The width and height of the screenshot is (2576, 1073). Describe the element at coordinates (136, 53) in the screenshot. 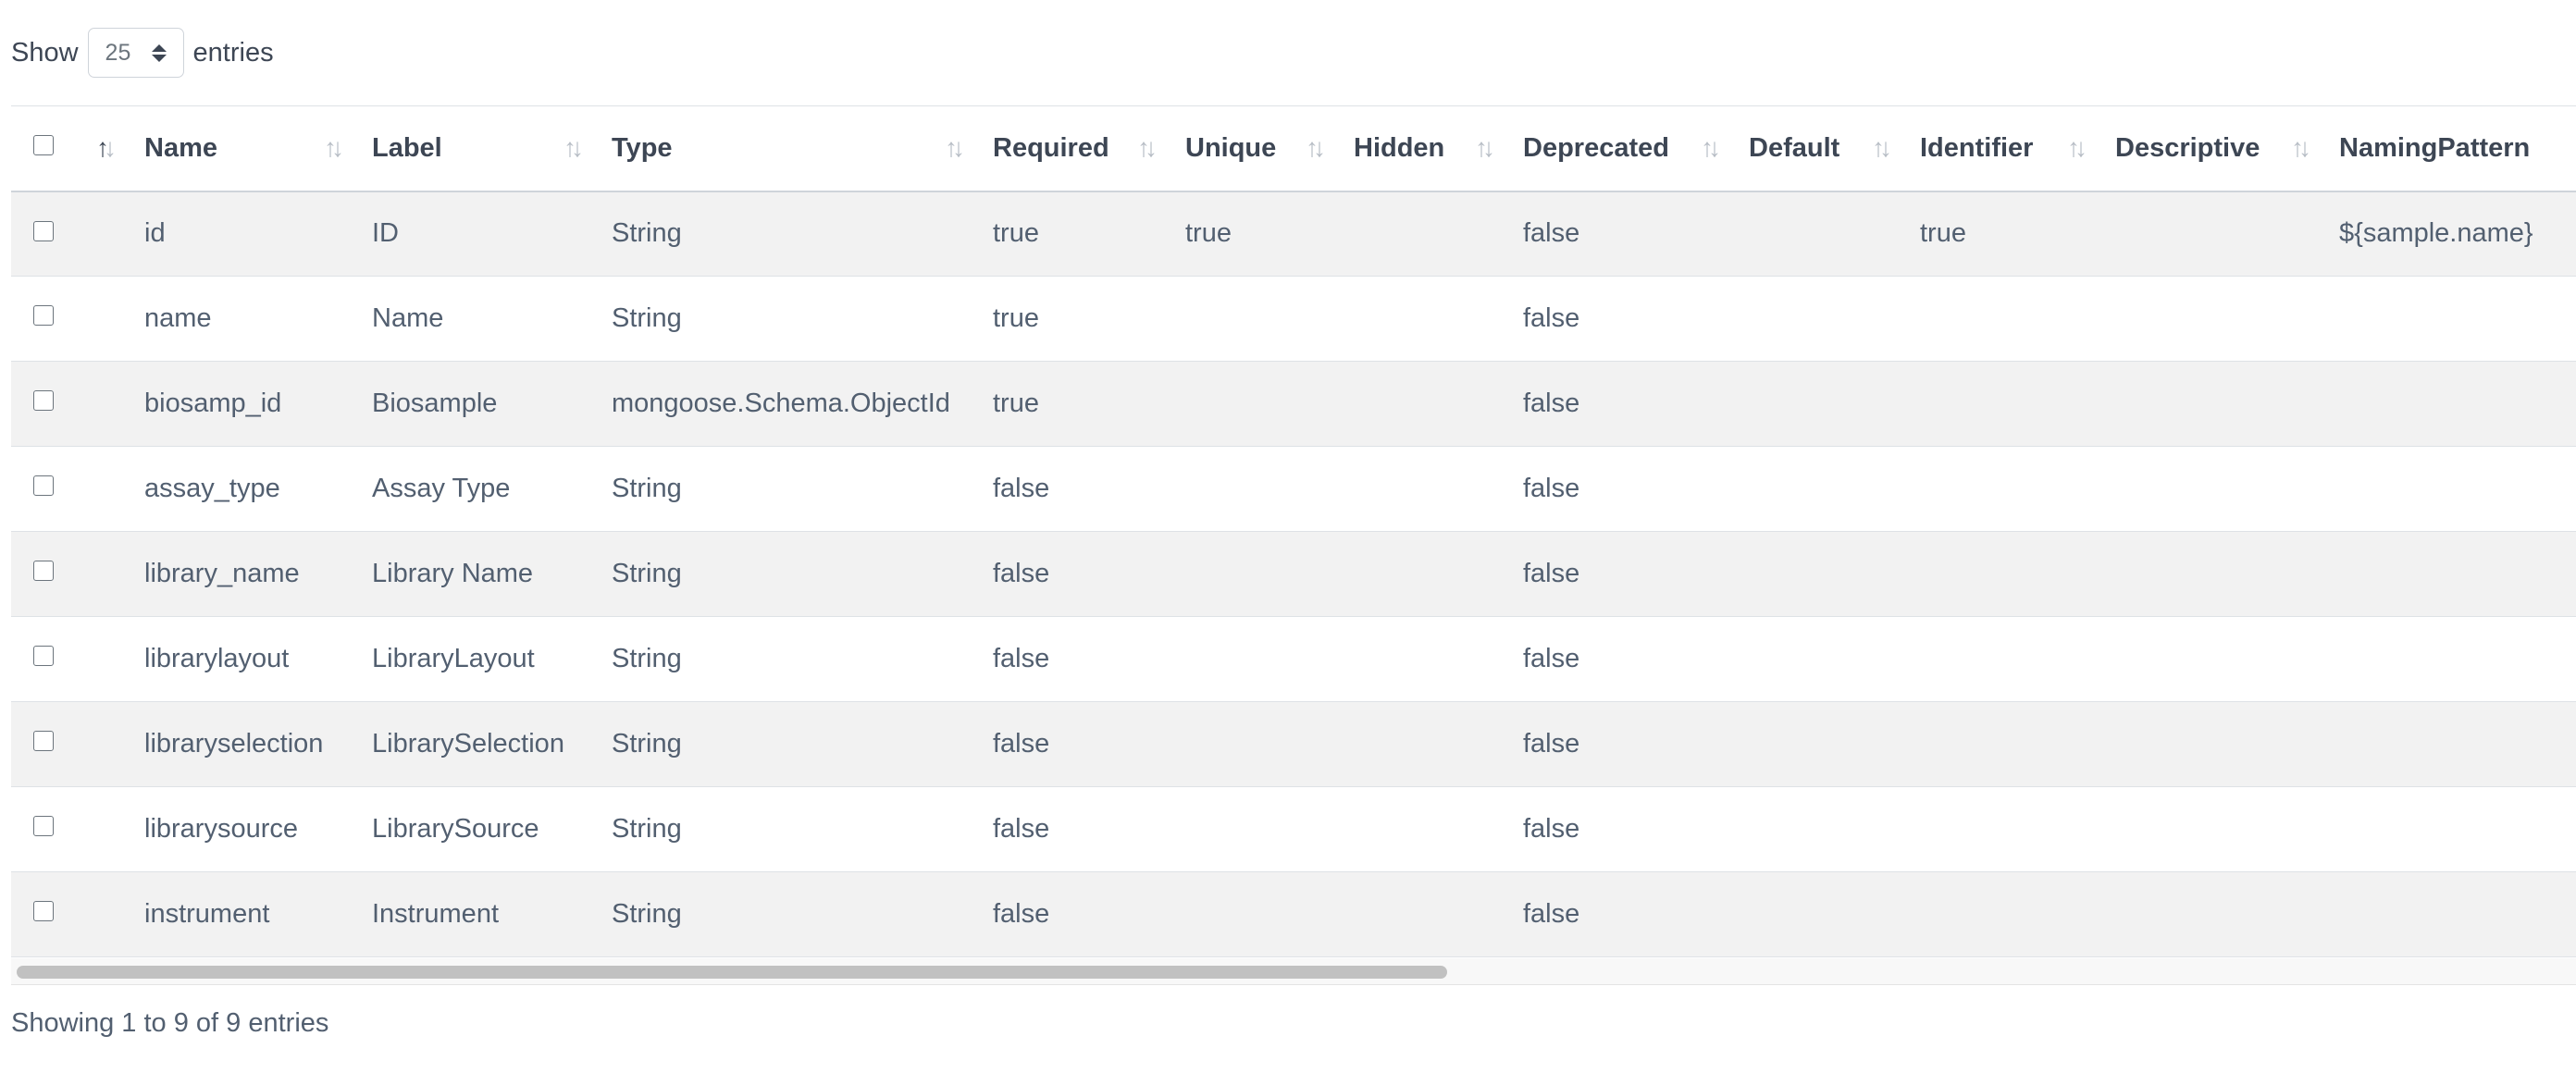

I see `entries-per-page-select: 25` at that location.